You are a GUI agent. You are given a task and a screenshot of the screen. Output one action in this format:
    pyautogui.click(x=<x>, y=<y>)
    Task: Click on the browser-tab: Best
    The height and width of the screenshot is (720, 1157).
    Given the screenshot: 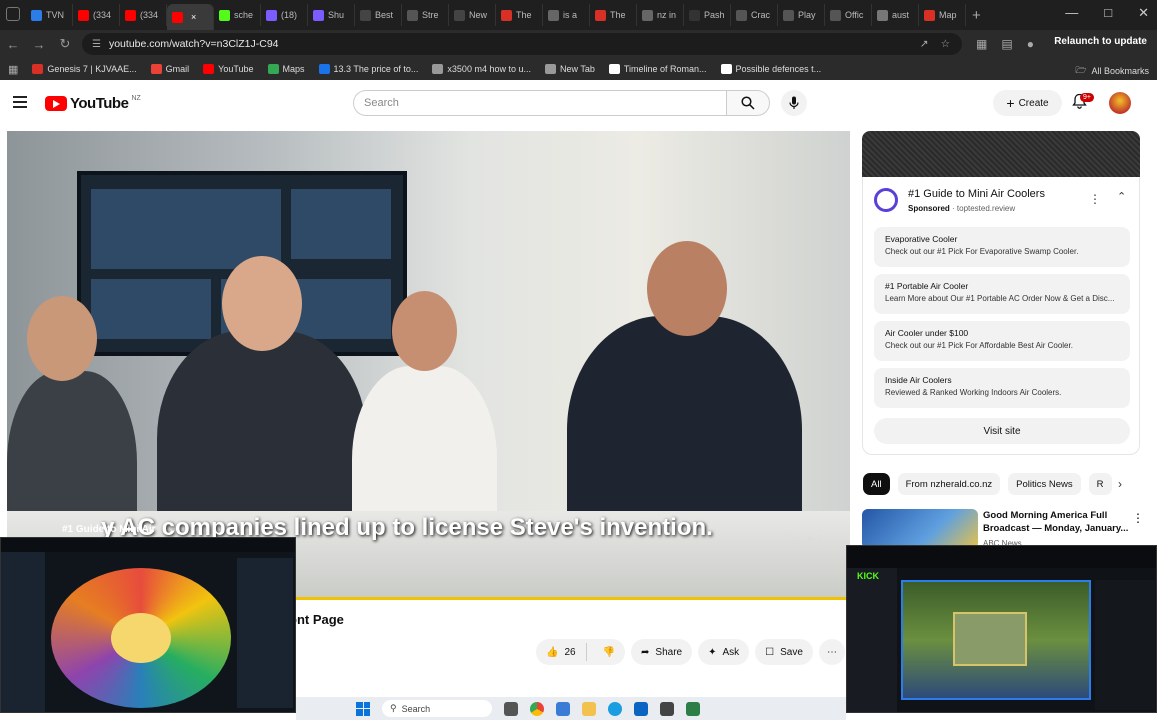 What is the action you would take?
    pyautogui.click(x=378, y=15)
    